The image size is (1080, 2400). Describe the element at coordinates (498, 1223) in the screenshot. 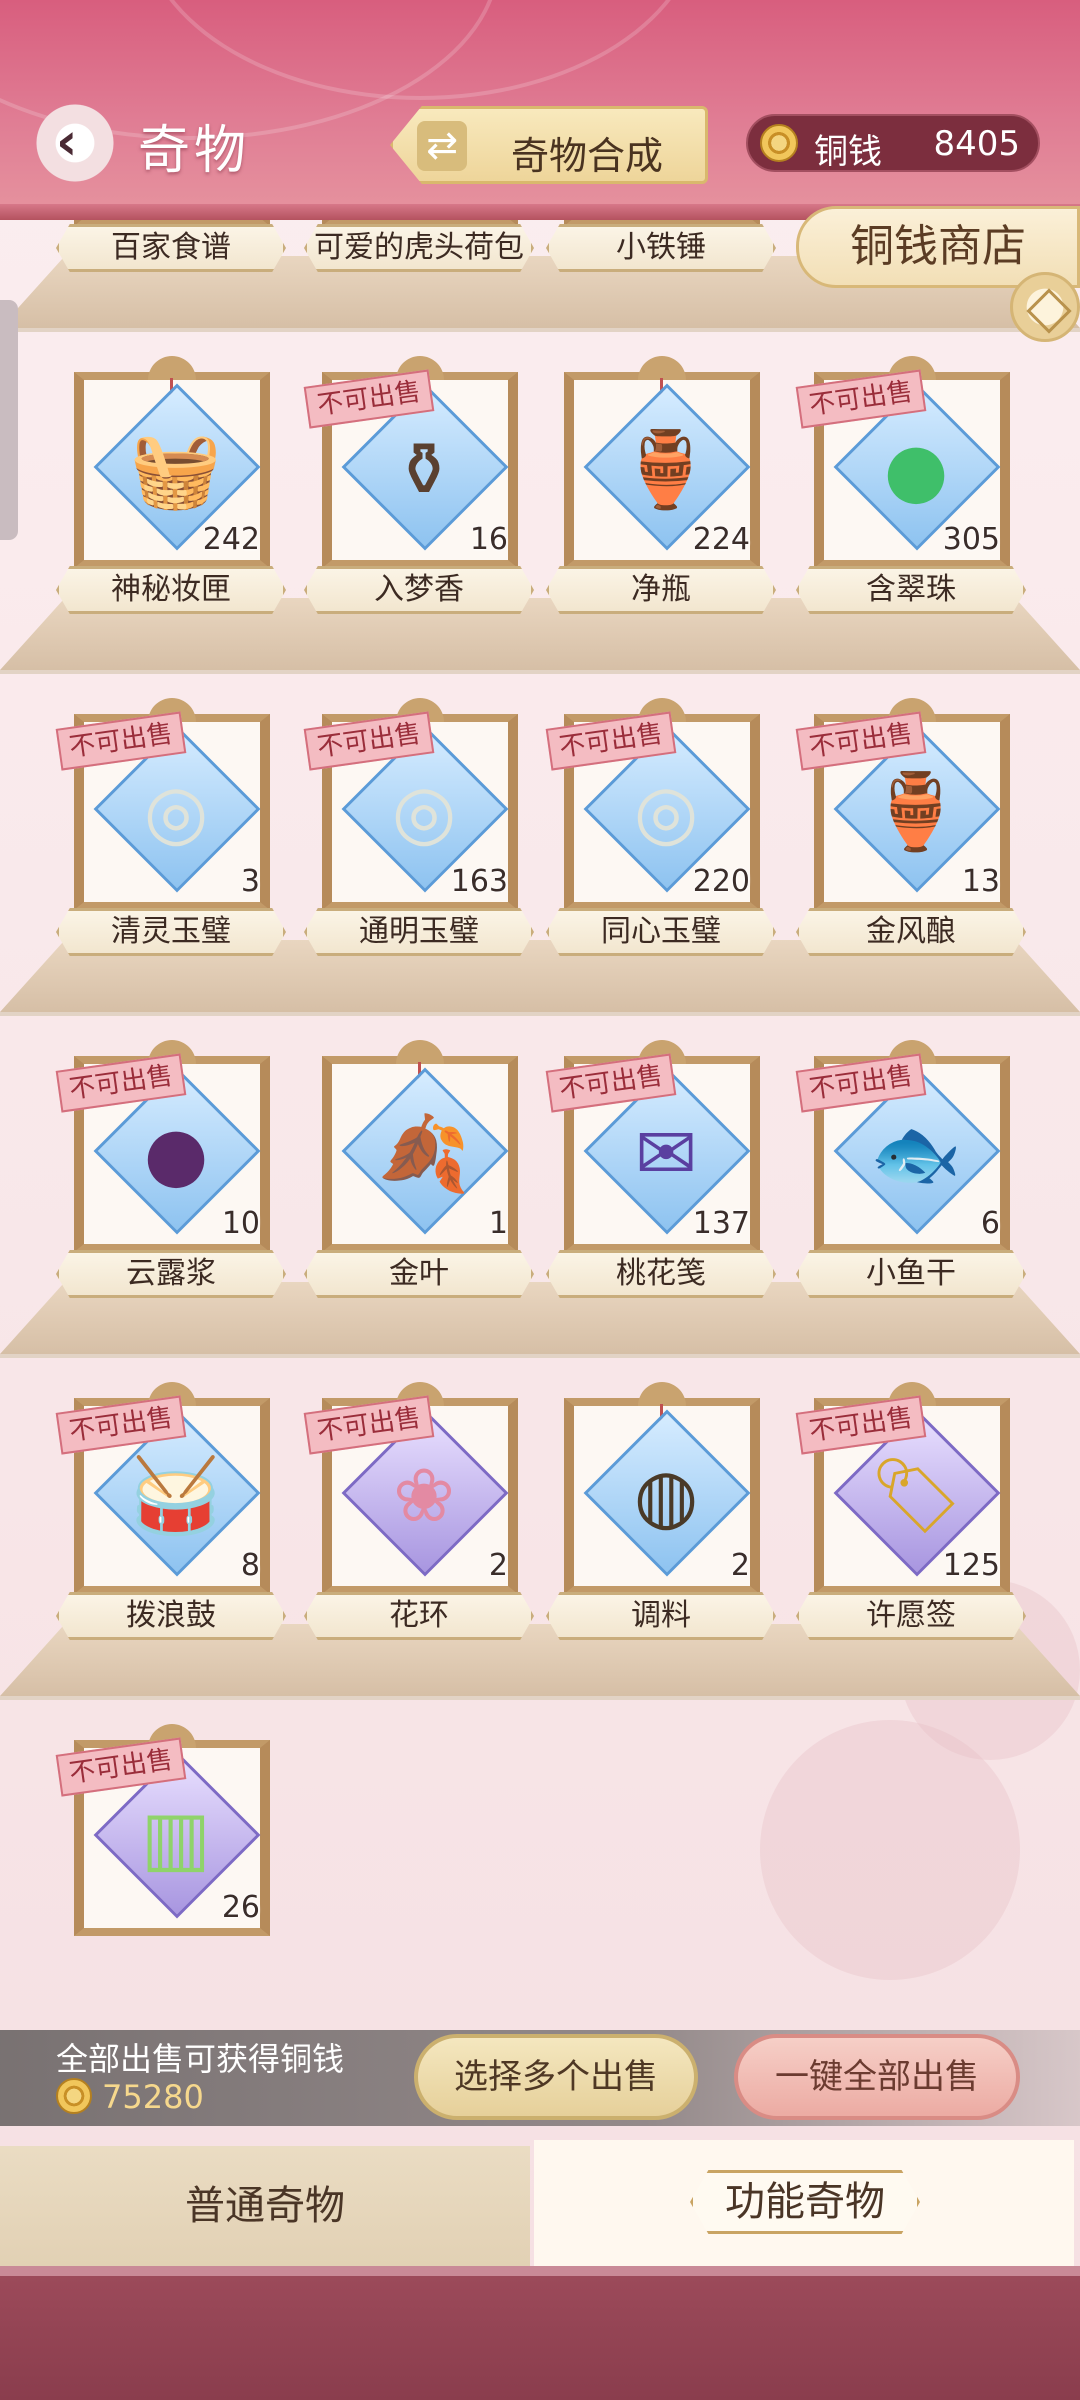

I see `item-count: 1` at that location.